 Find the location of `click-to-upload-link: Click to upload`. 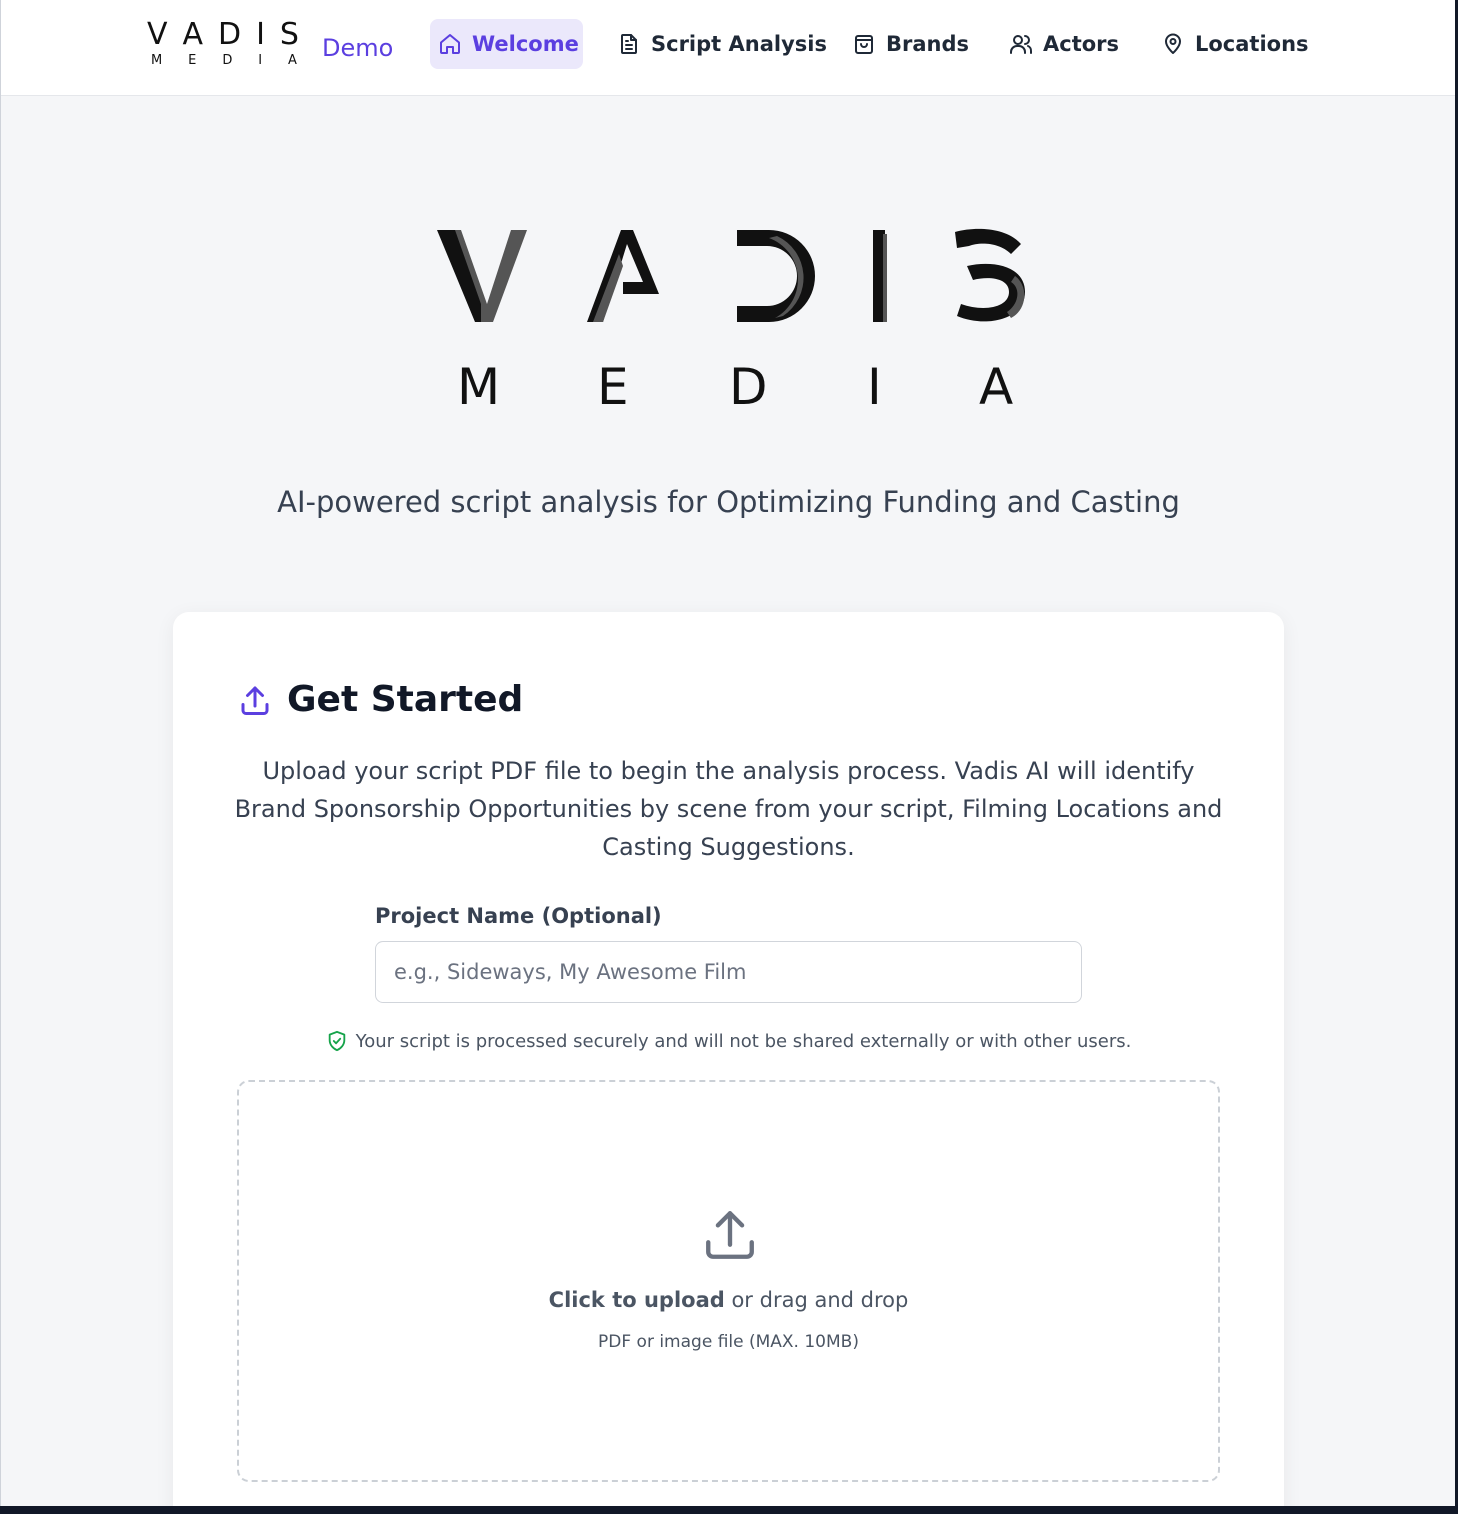

click-to-upload-link: Click to upload is located at coordinates (637, 1300).